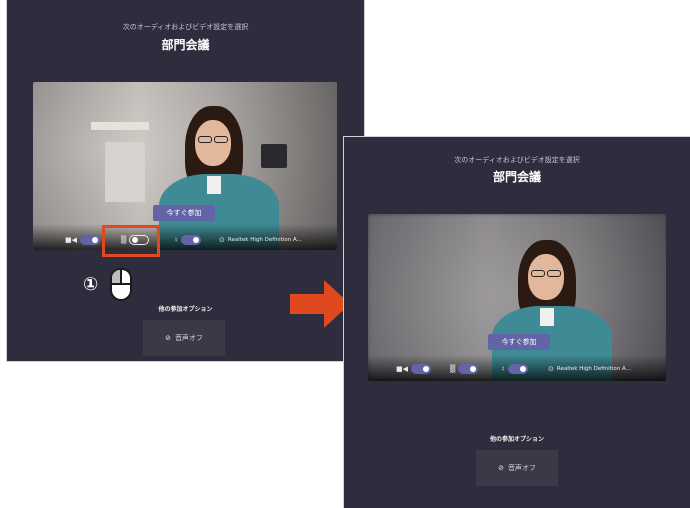 This screenshot has height=508, width=690. I want to click on mouse-icon, so click(121, 284).